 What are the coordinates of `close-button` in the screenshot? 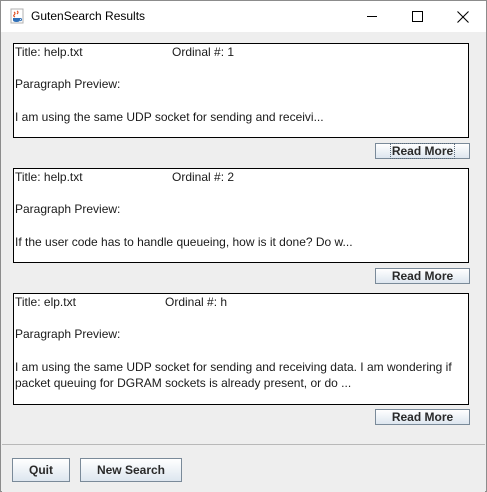 It's located at (463, 16).